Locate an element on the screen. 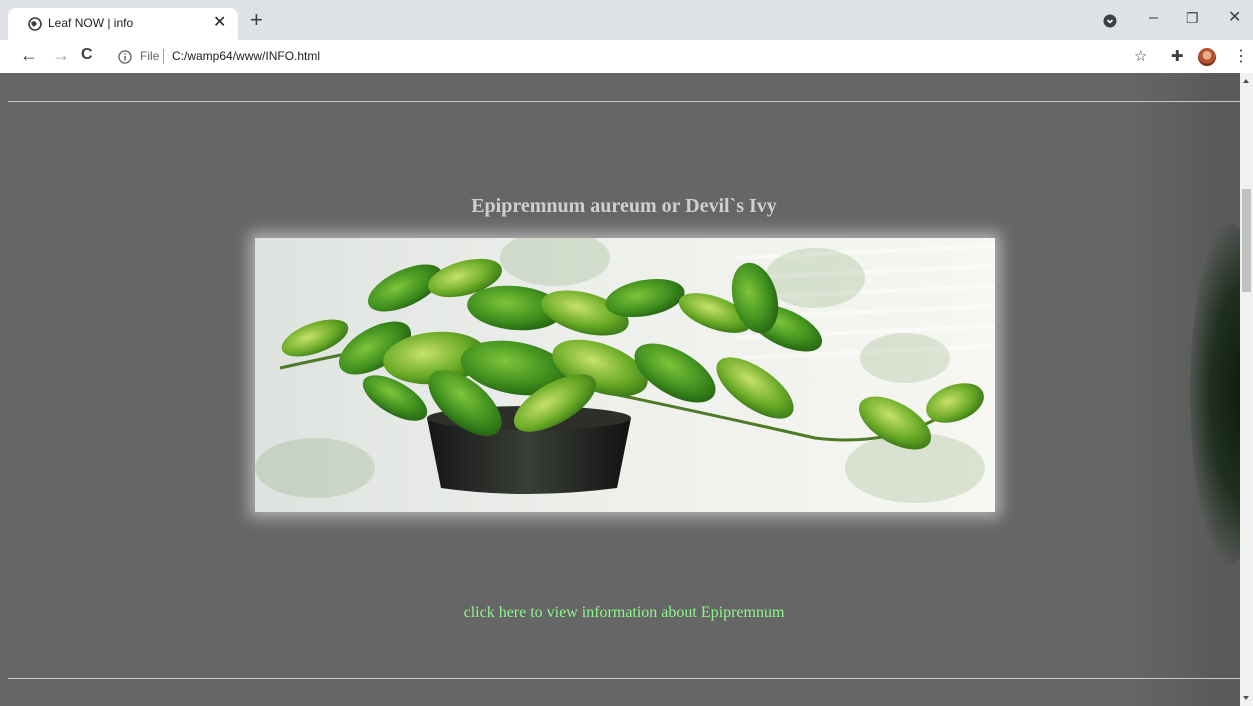  scheme-label: File is located at coordinates (150, 56).